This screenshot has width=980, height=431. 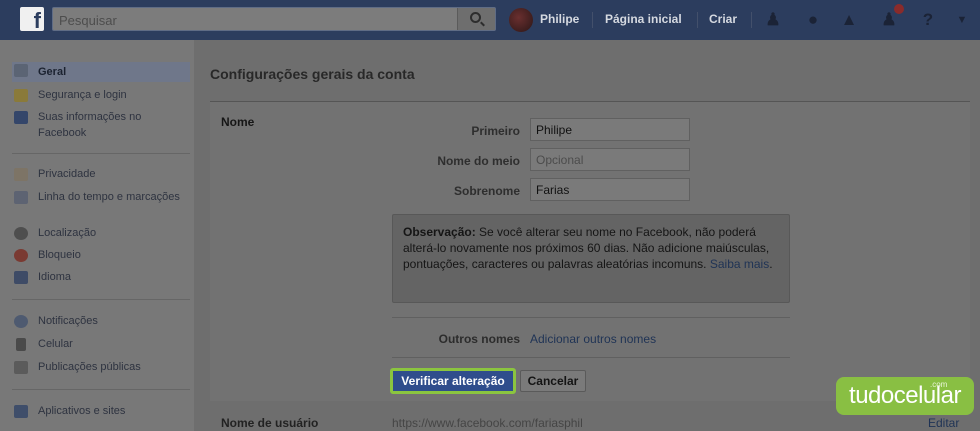 I want to click on home-link: Página inicial, so click(x=643, y=19).